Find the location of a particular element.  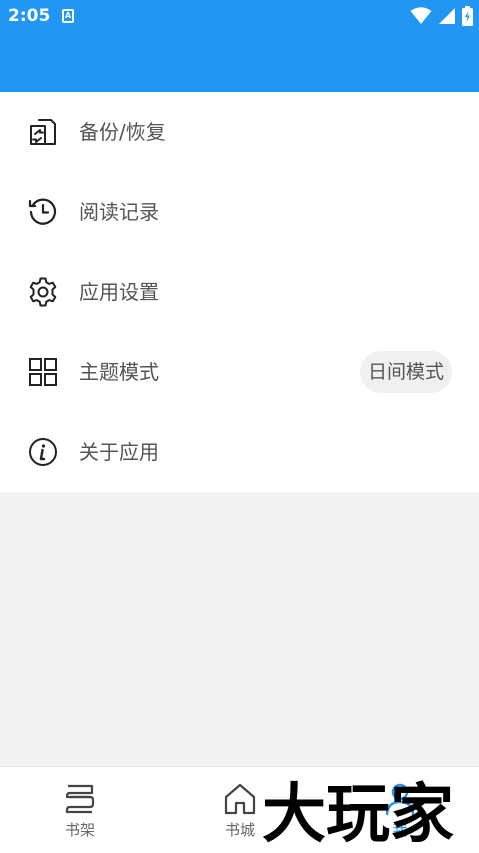

menu-item-label: 主题模式 is located at coordinates (119, 372).